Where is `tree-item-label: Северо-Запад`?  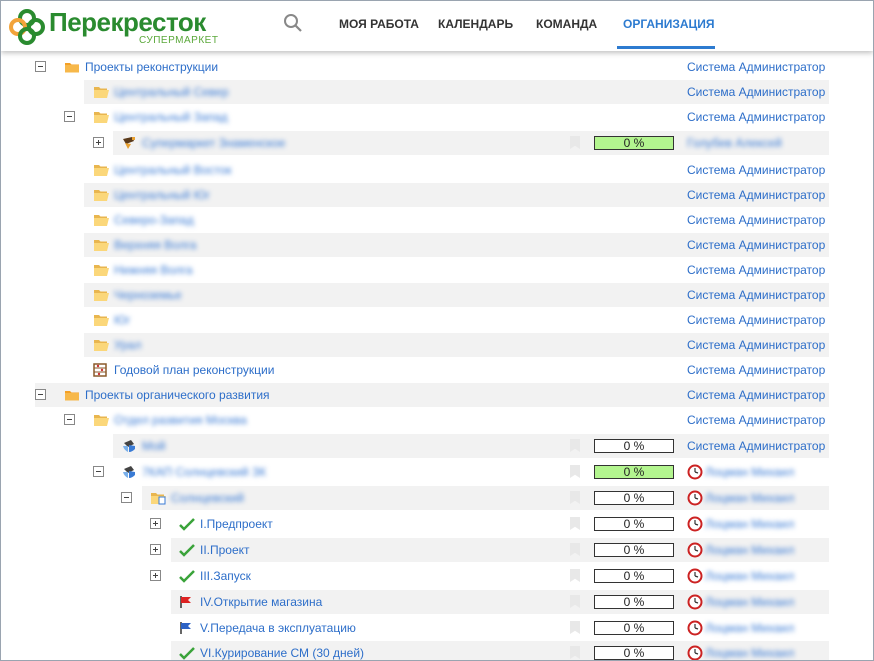 tree-item-label: Северо-Запад is located at coordinates (154, 220).